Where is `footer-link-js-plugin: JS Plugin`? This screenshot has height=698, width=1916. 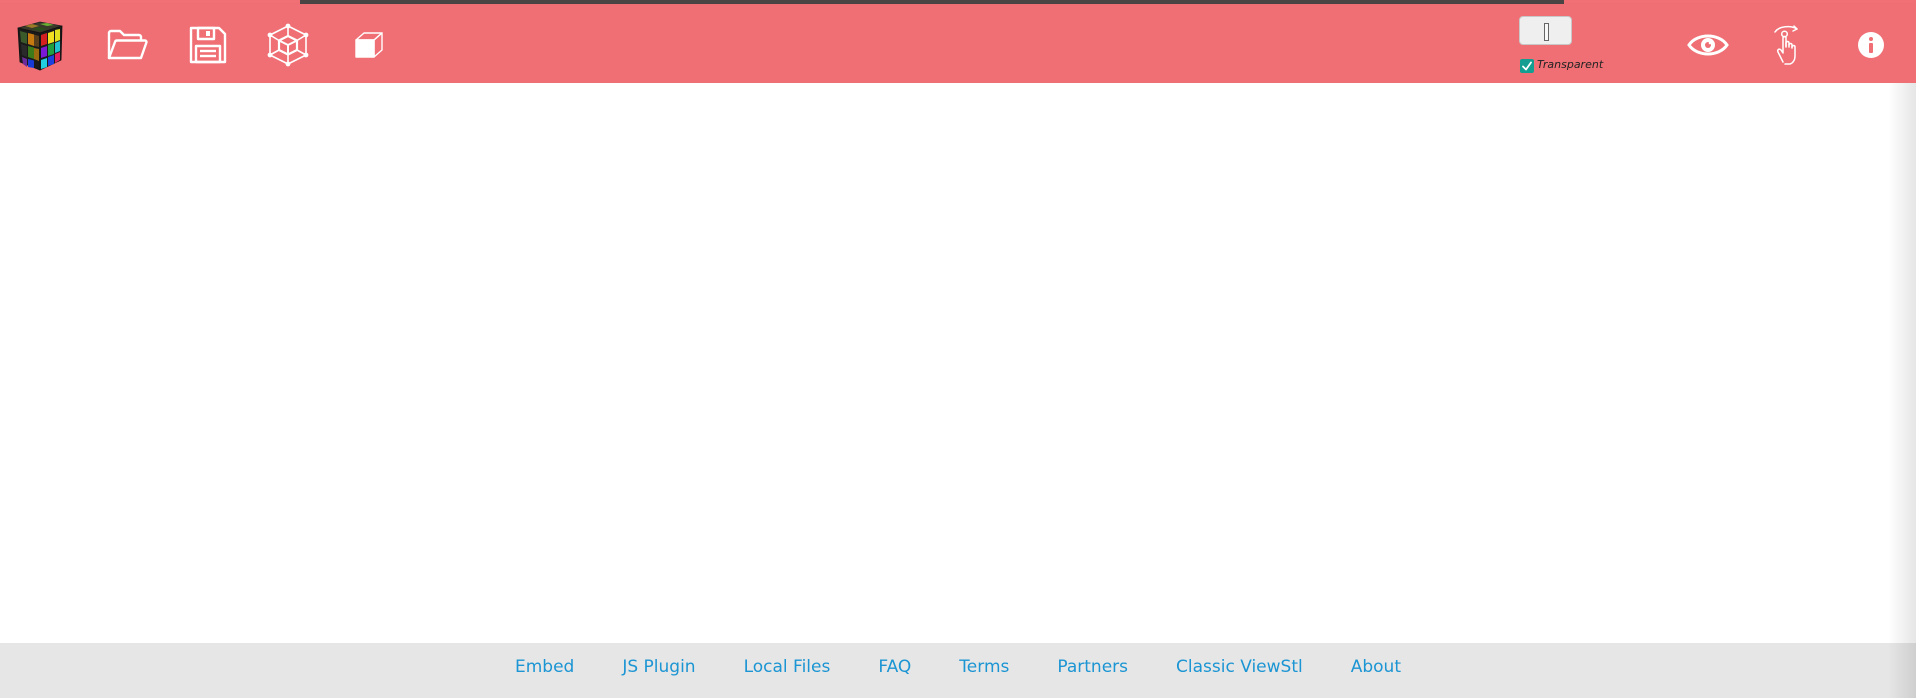
footer-link-js-plugin: JS Plugin is located at coordinates (658, 667).